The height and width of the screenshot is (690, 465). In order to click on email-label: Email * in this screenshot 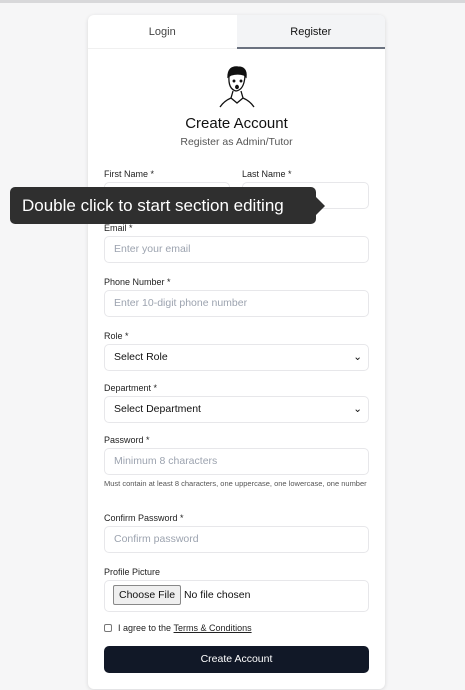, I will do `click(118, 228)`.